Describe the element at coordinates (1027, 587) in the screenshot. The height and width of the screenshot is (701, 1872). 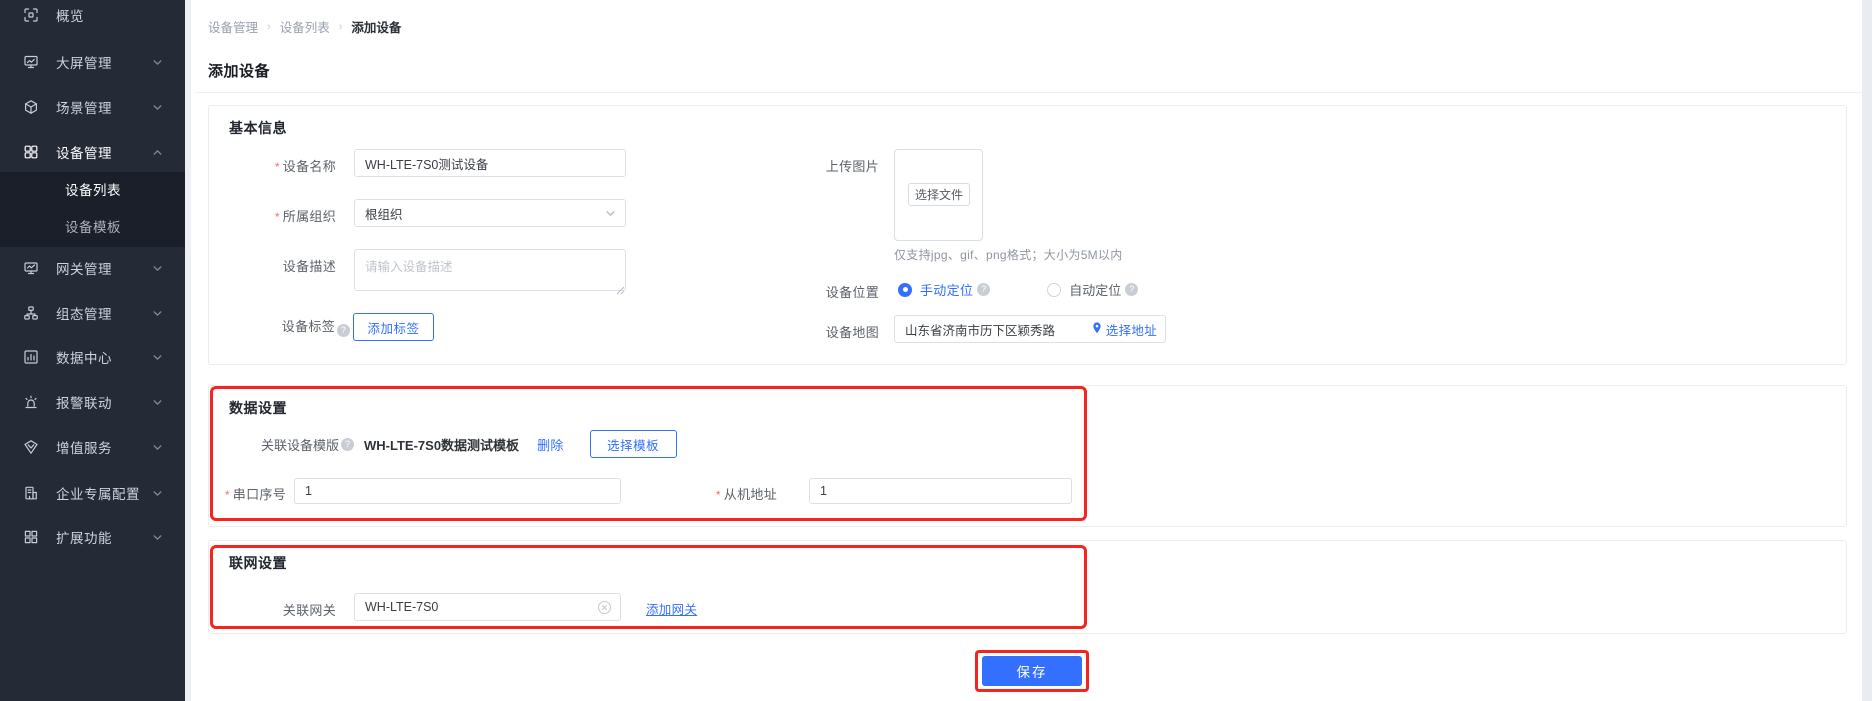
I see `network-settings-card: 联网设置 关联网关 添加网关` at that location.